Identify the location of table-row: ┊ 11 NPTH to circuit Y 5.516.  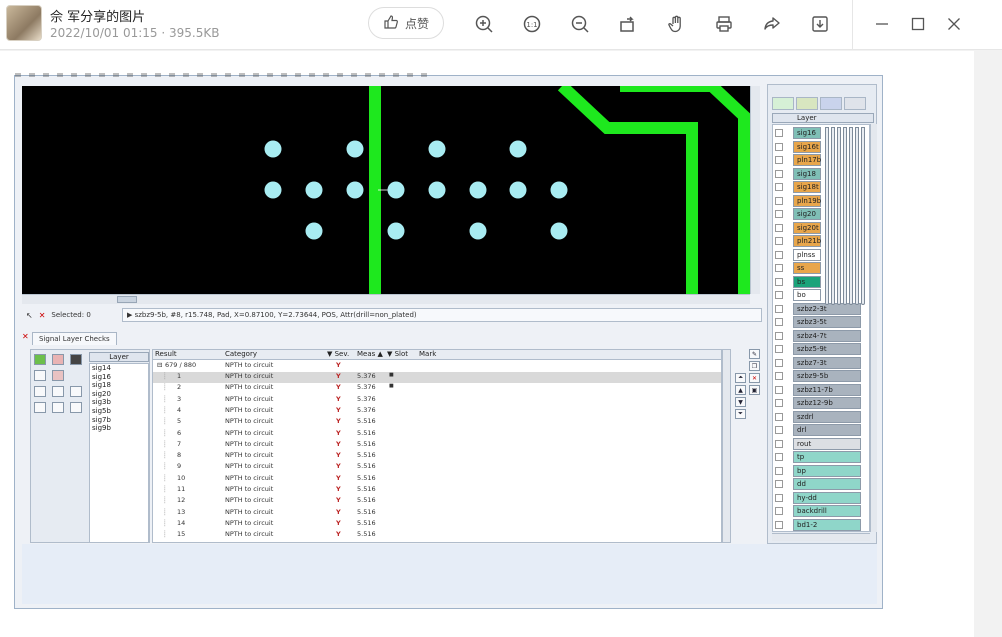
(437, 490).